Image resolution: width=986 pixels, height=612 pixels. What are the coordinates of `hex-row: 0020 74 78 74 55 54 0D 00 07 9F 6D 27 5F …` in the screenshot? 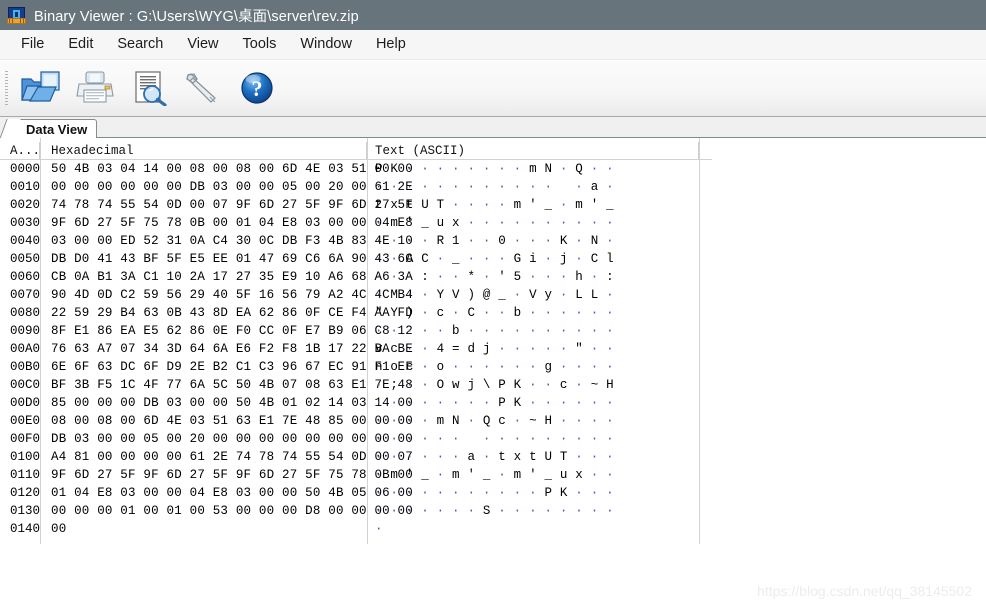 It's located at (493, 205).